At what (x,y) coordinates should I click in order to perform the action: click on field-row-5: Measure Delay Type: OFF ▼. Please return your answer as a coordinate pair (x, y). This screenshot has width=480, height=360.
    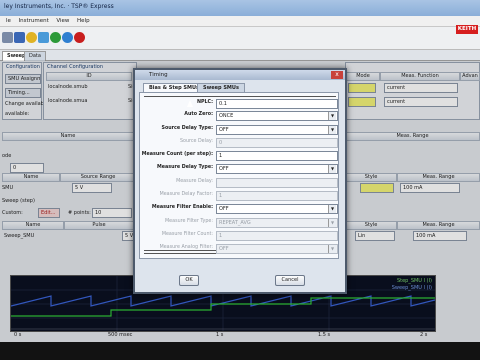
    Looking at the image, I should click on (239, 169).